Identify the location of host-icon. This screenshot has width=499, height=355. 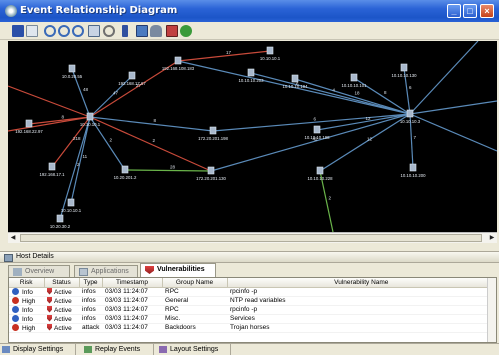
(8, 258).